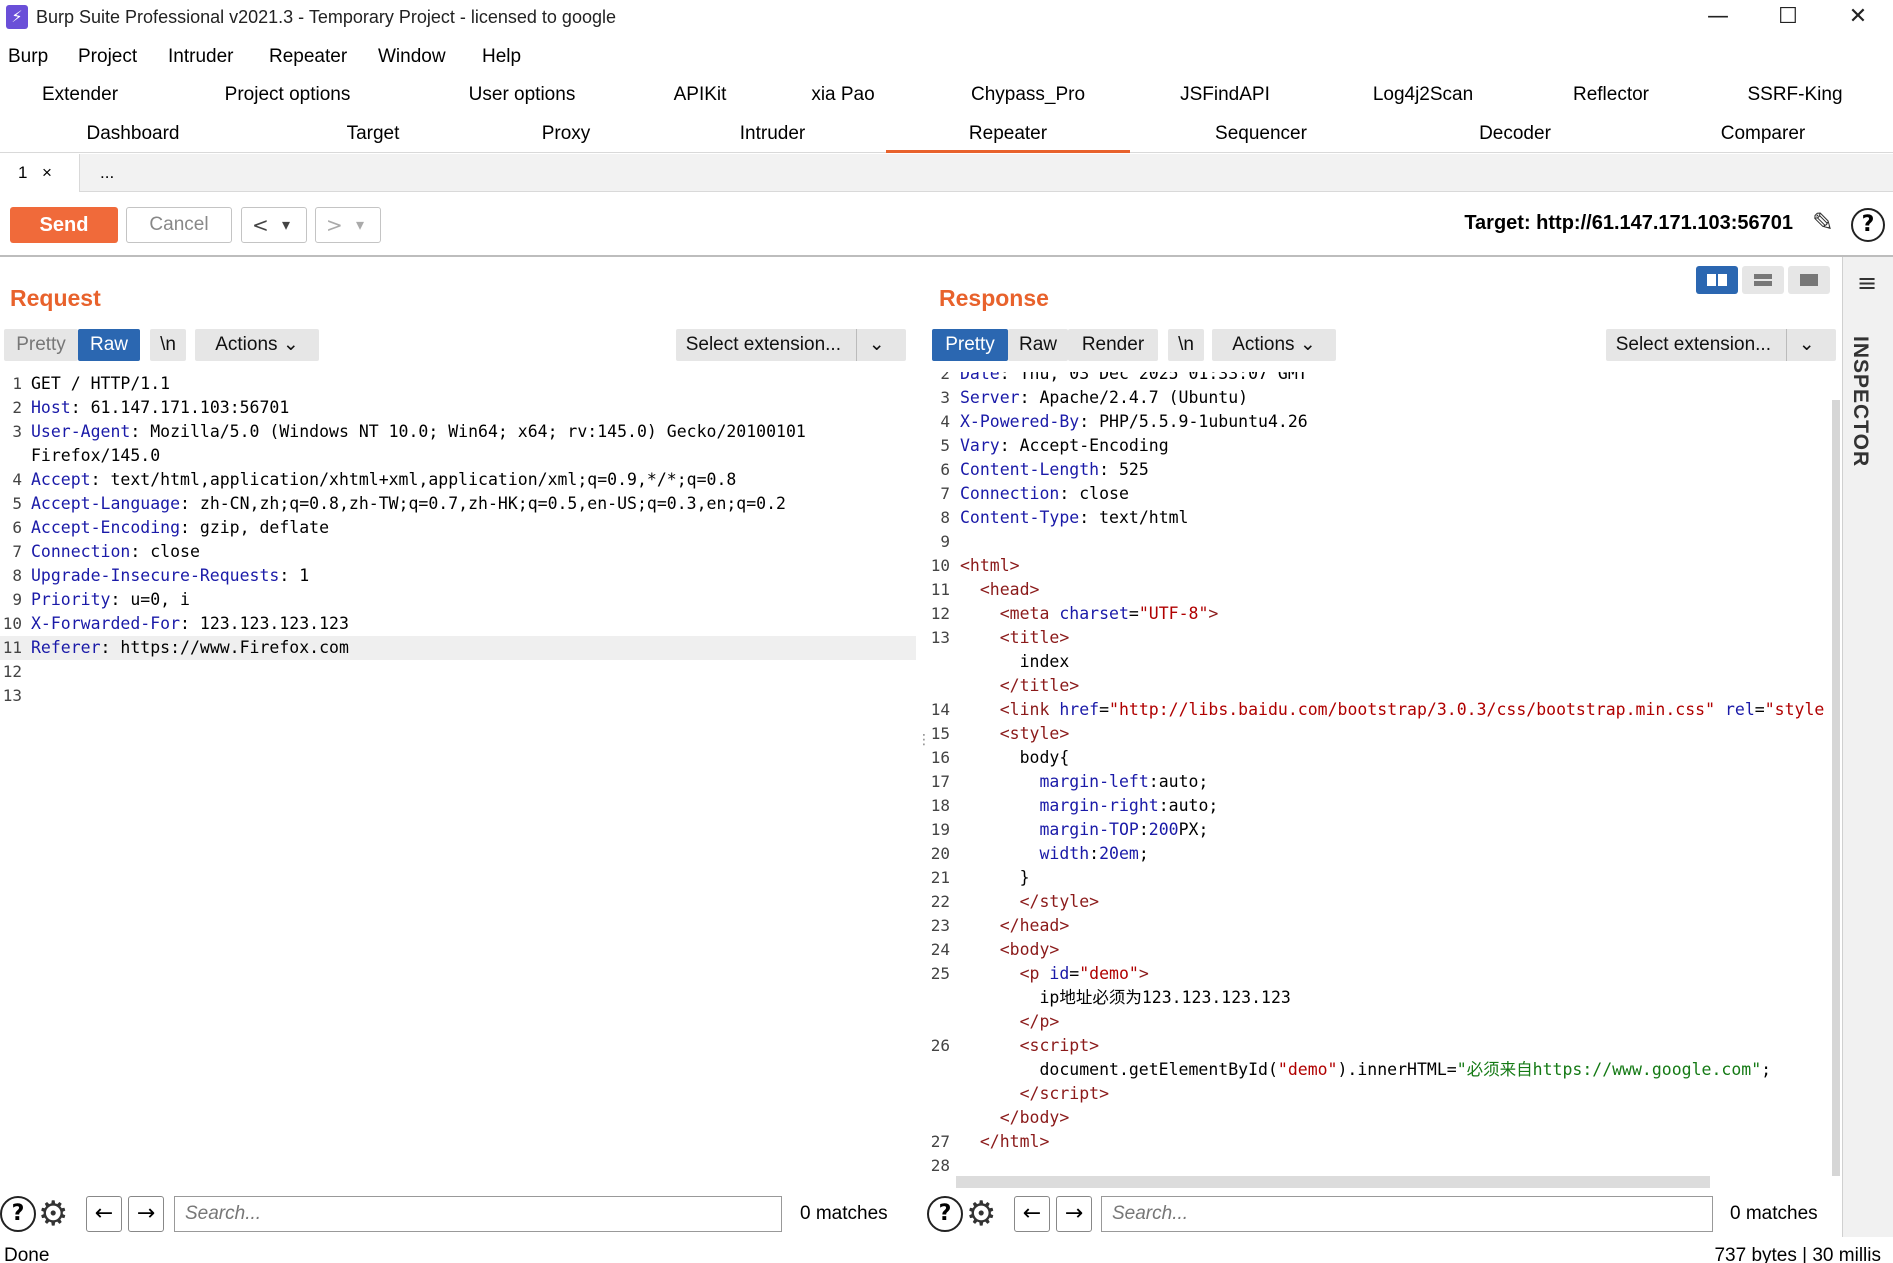  Describe the element at coordinates (373, 134) in the screenshot. I see `tab-target: Target` at that location.